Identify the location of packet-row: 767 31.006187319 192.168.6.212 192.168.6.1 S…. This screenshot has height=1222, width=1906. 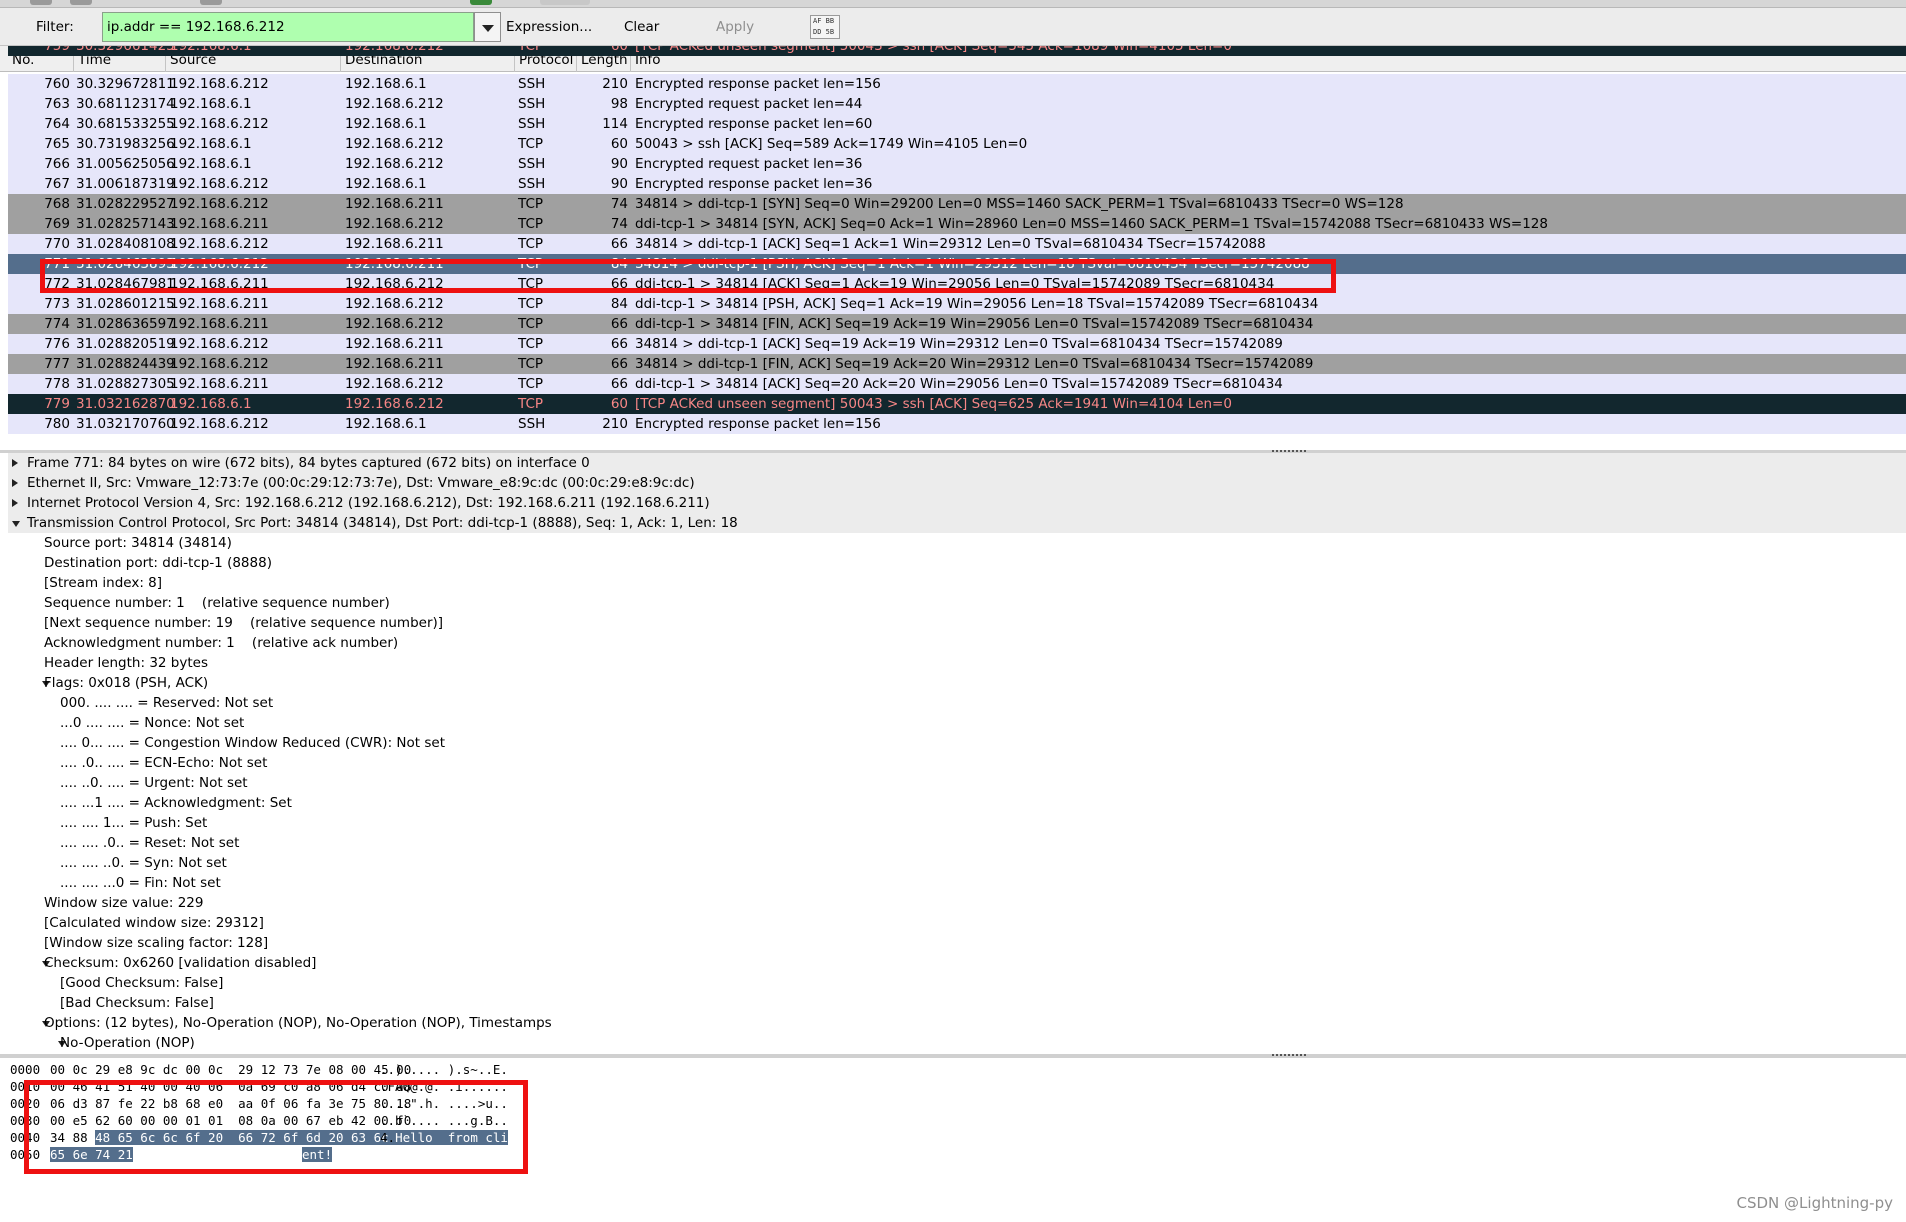
(957, 184).